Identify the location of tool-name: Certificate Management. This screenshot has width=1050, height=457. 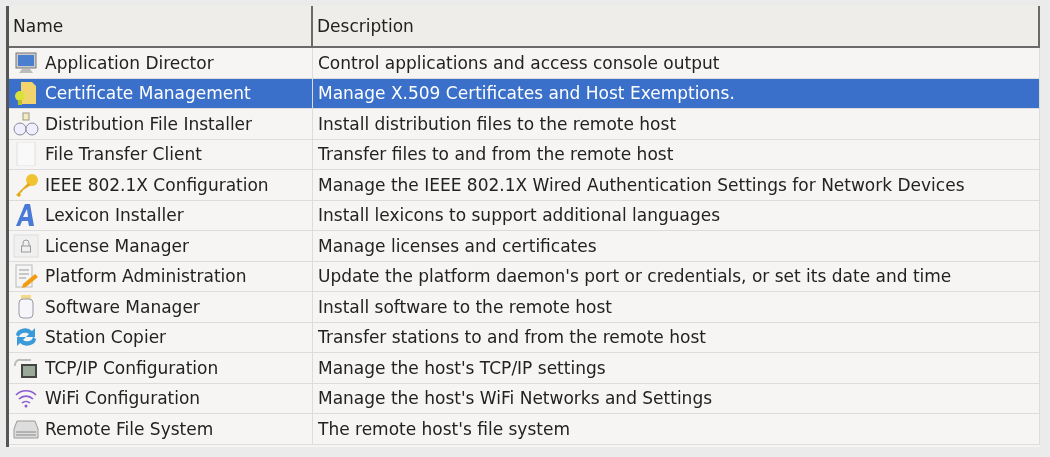
(148, 93).